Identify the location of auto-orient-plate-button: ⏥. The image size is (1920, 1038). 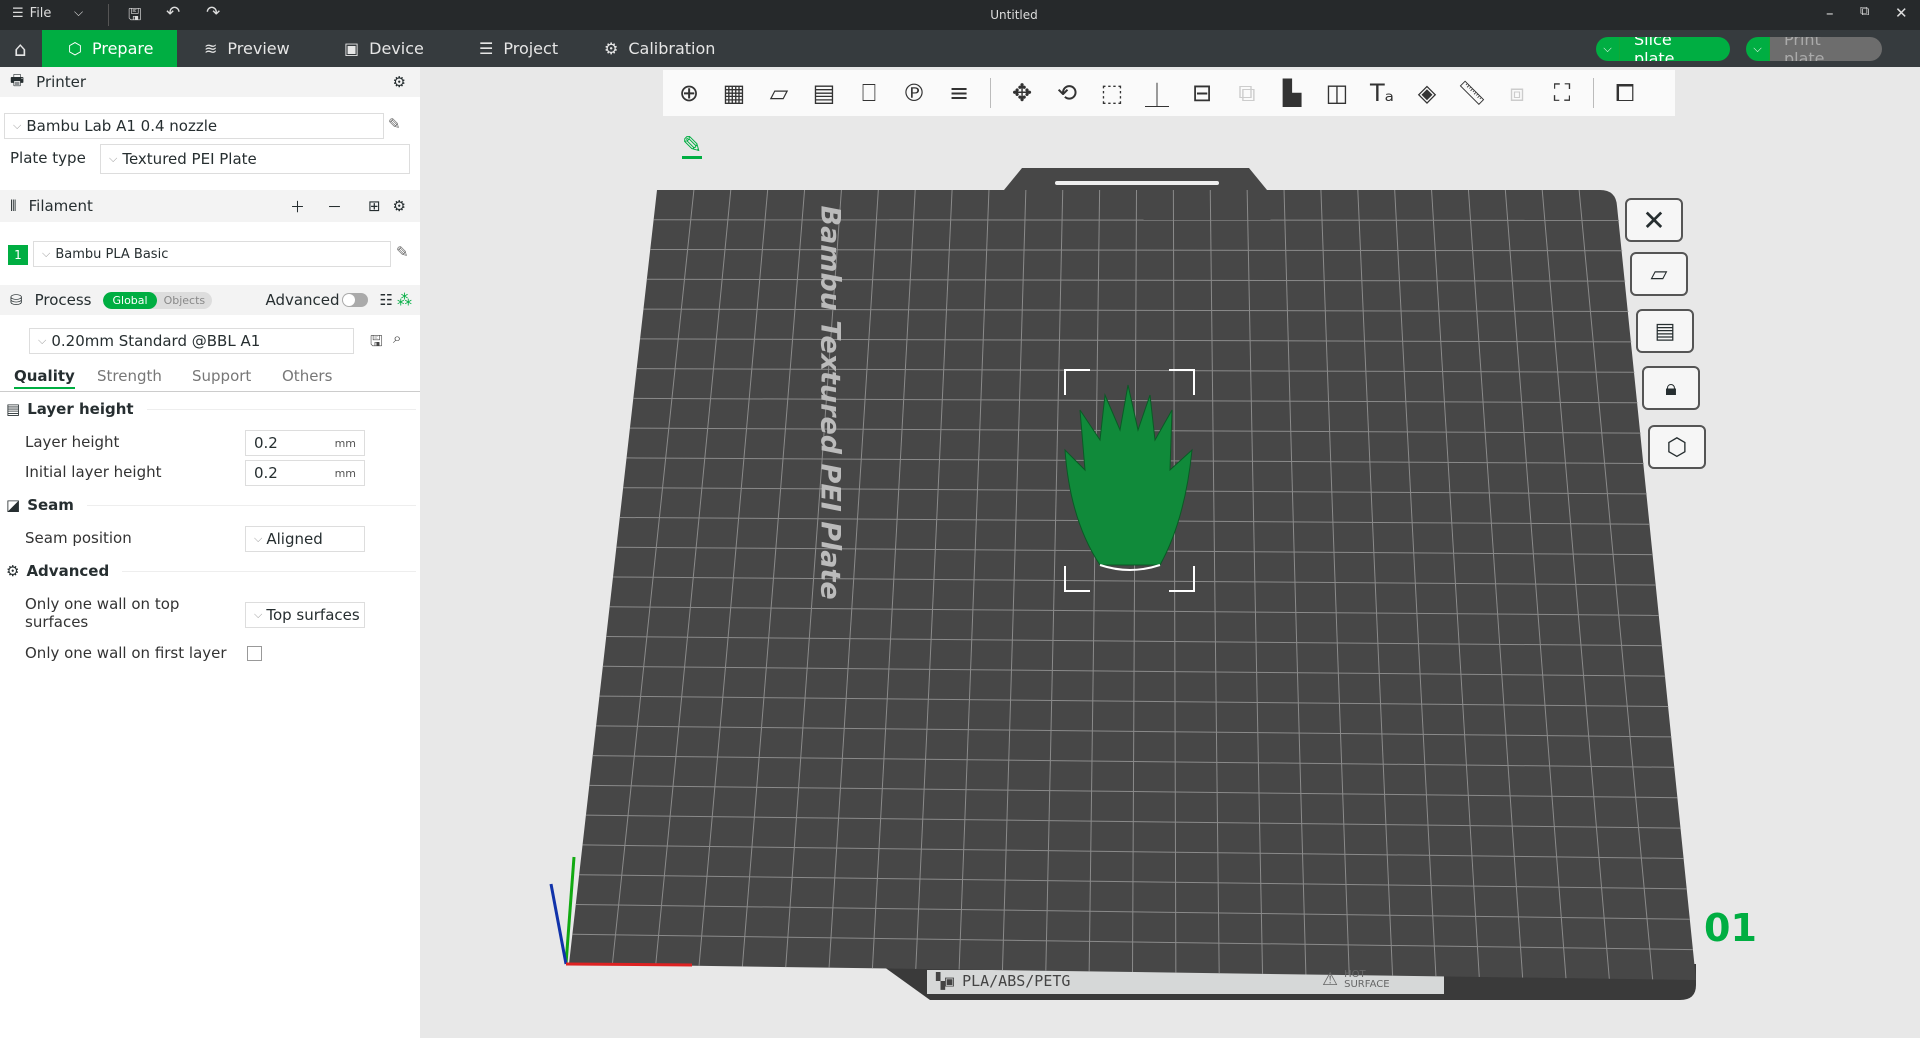
(1659, 274).